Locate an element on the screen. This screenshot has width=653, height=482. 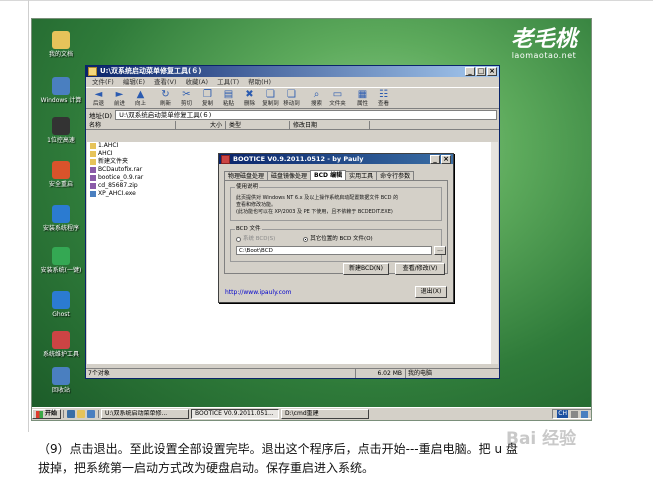
explorer-statusbar: 7个对象 6.02 MB 我的电脑 is located at coordinates (292, 373).